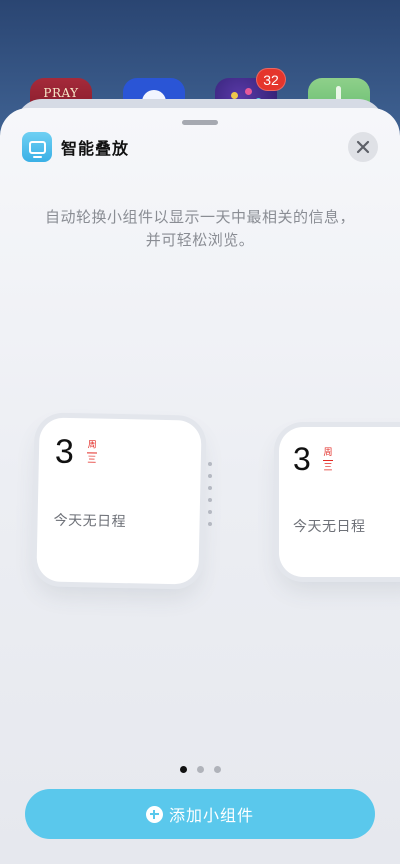  Describe the element at coordinates (61, 93) in the screenshot. I see `pray-app-label: PRAY` at that location.